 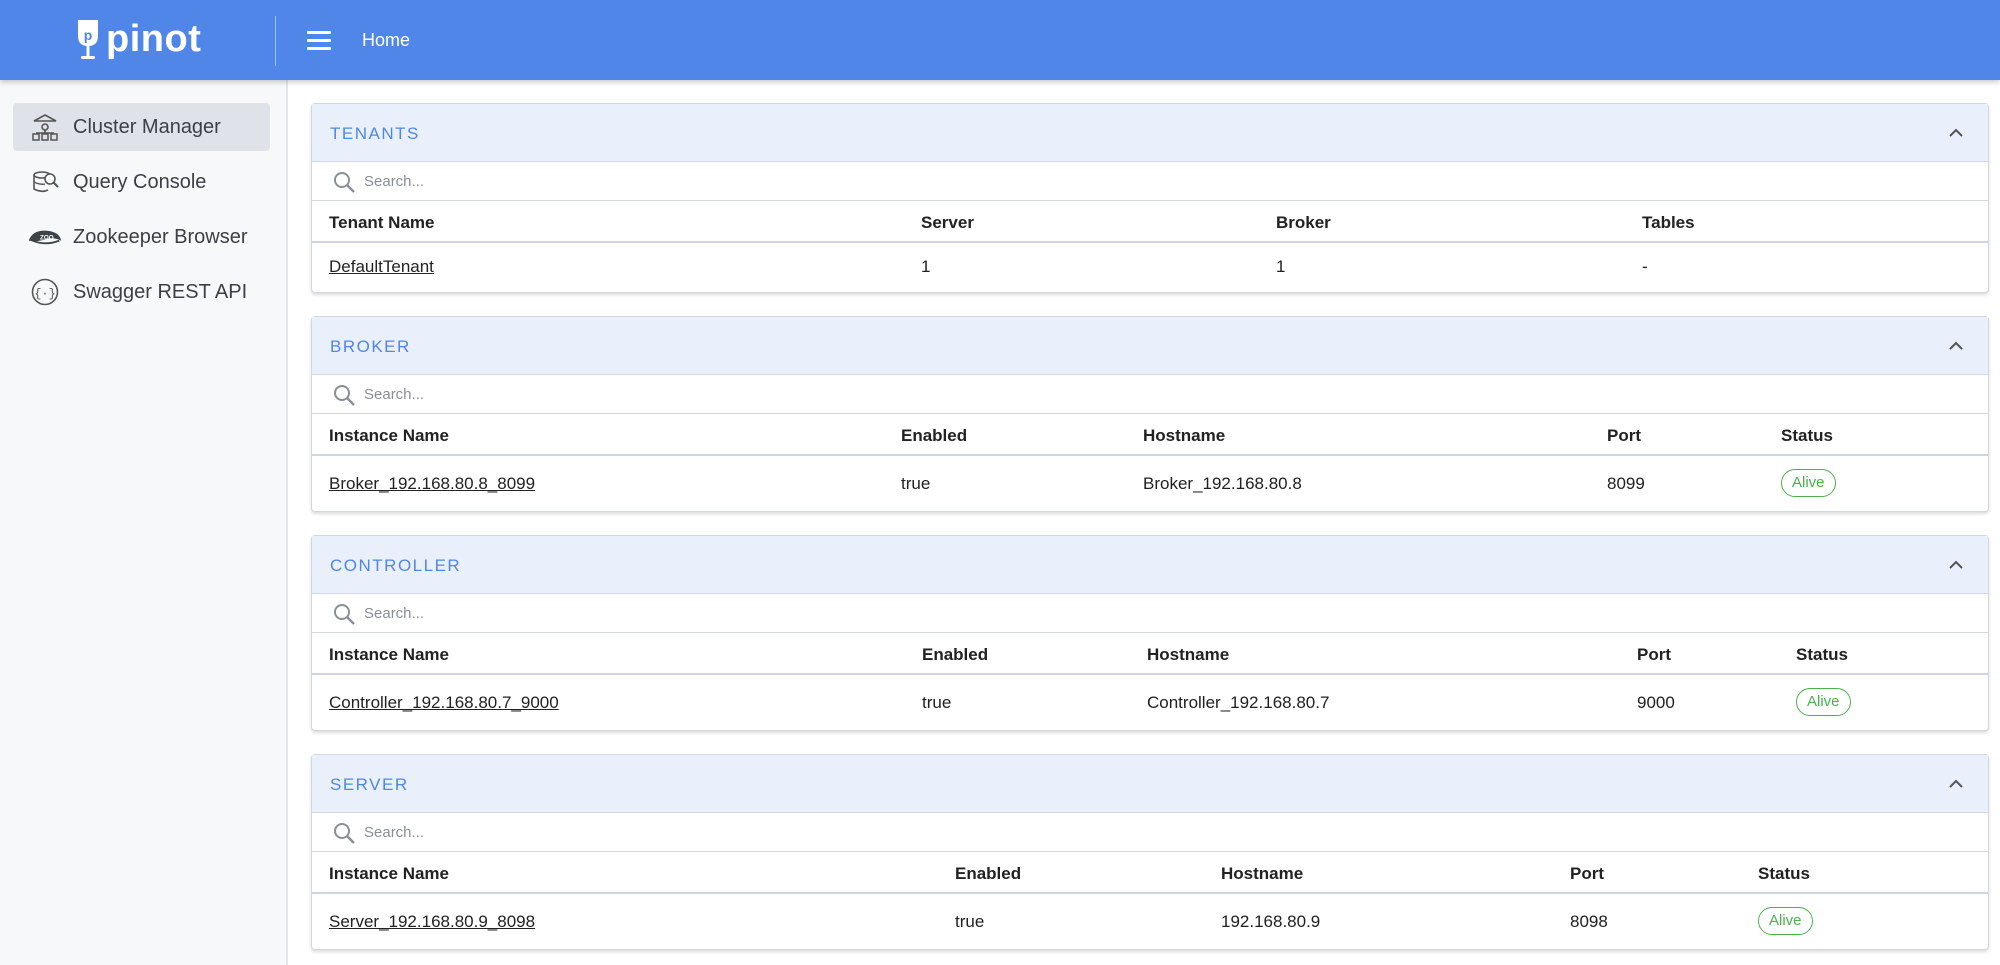 What do you see at coordinates (1222, 483) in the screenshot?
I see `hostname-value: Broker_192.168.80.8` at bounding box center [1222, 483].